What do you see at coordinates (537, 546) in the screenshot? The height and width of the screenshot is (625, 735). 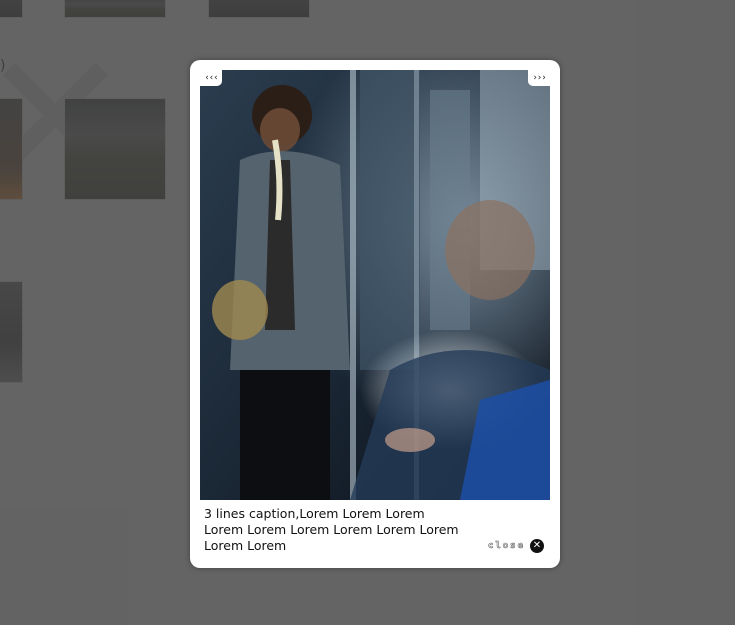 I see `close-x-icon: ✕` at bounding box center [537, 546].